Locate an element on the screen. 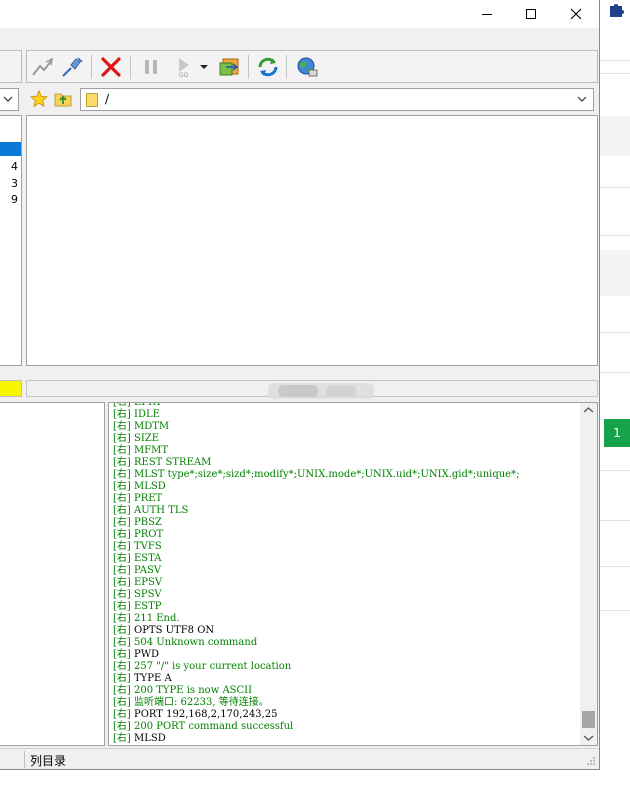 This screenshot has height=789, width=630. log-line: [右] AUTH TLS is located at coordinates (316, 511).